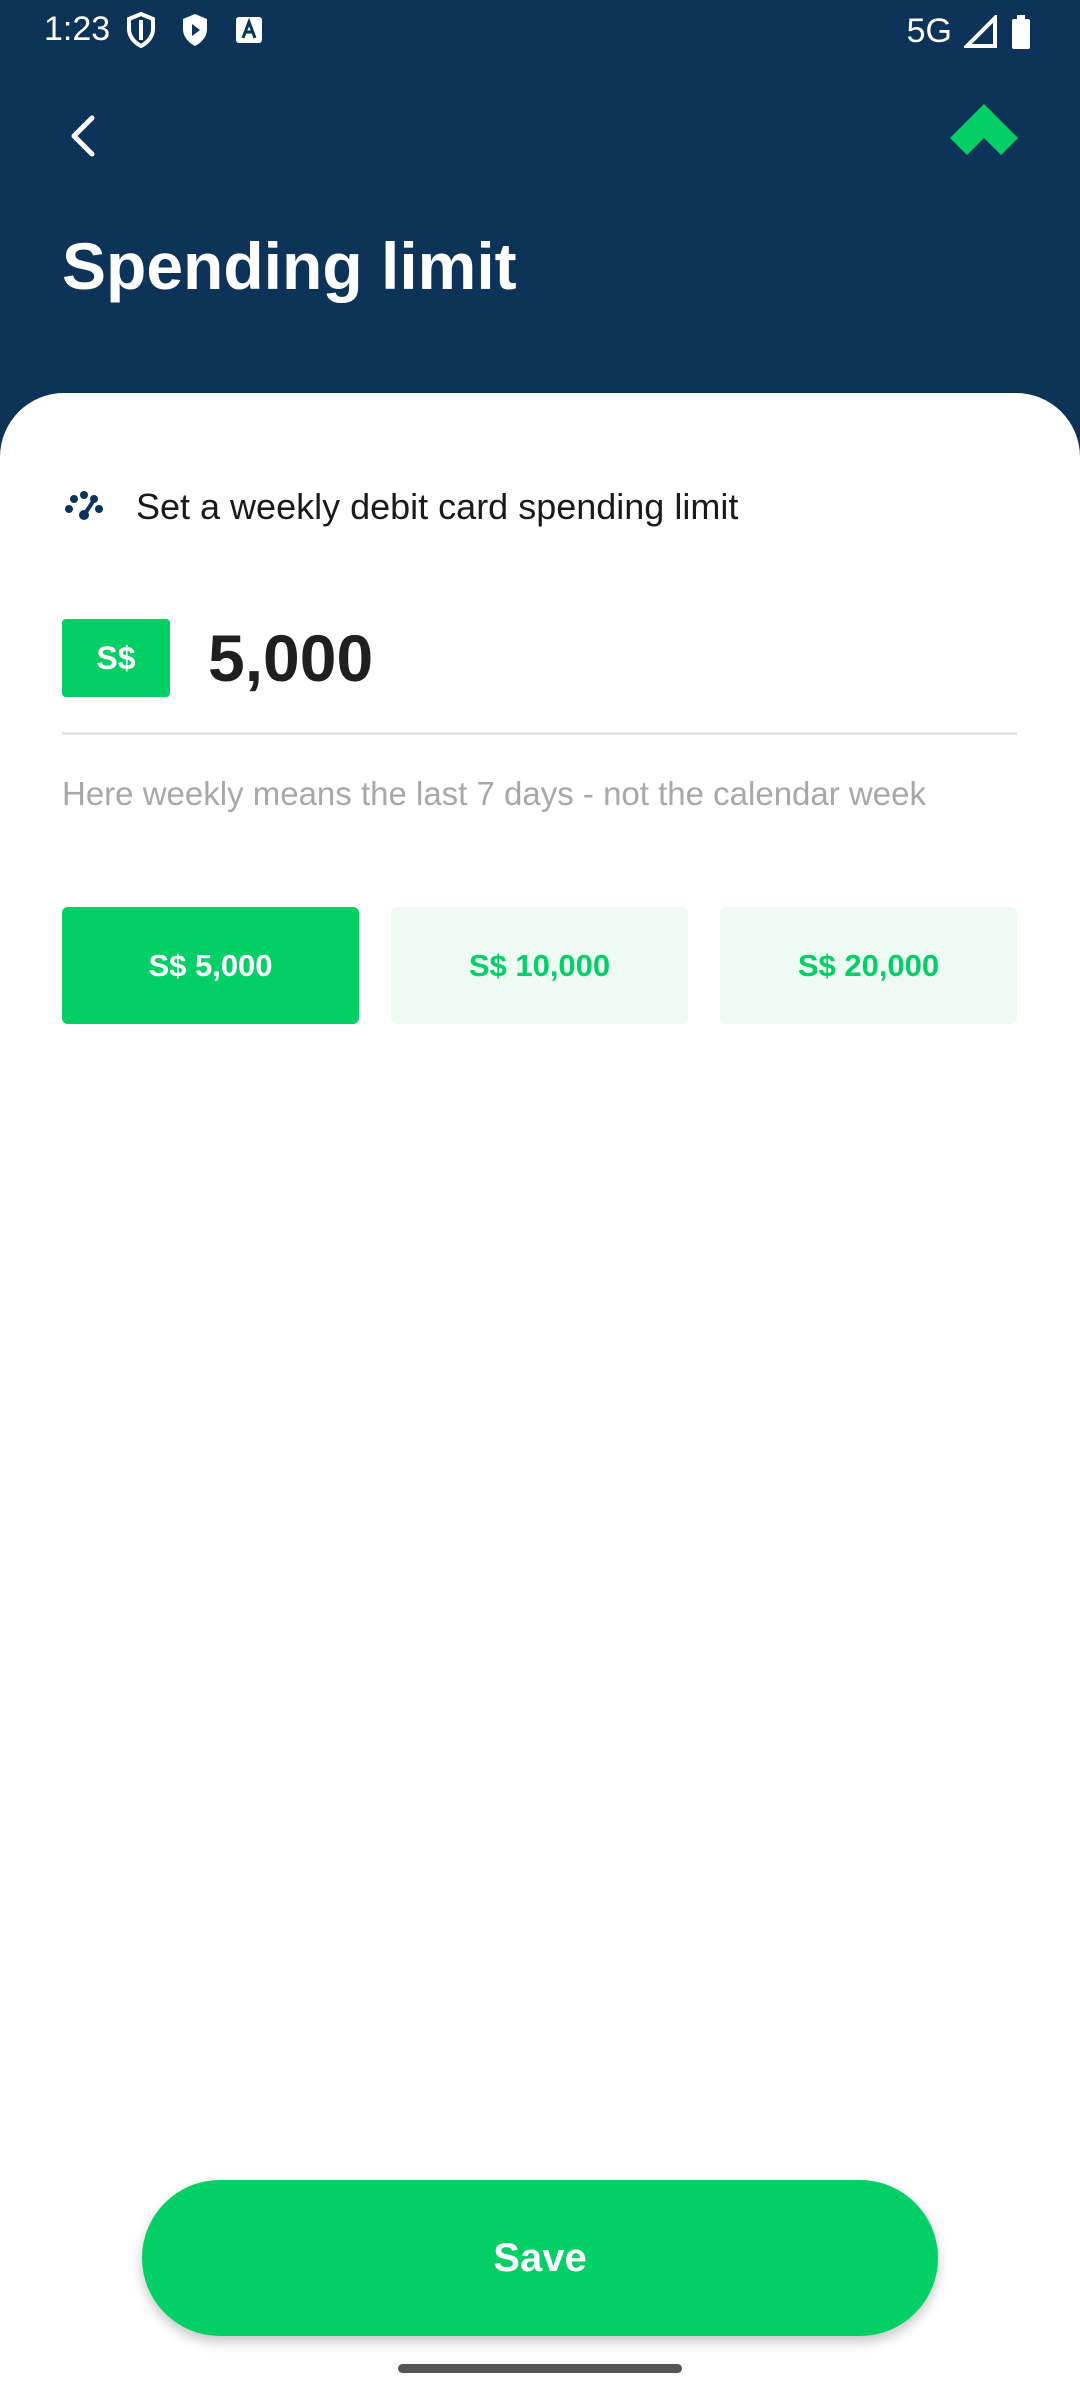 This screenshot has height=2400, width=1080. I want to click on info-row: Set a weekly debit card spending limit, so click(400, 507).